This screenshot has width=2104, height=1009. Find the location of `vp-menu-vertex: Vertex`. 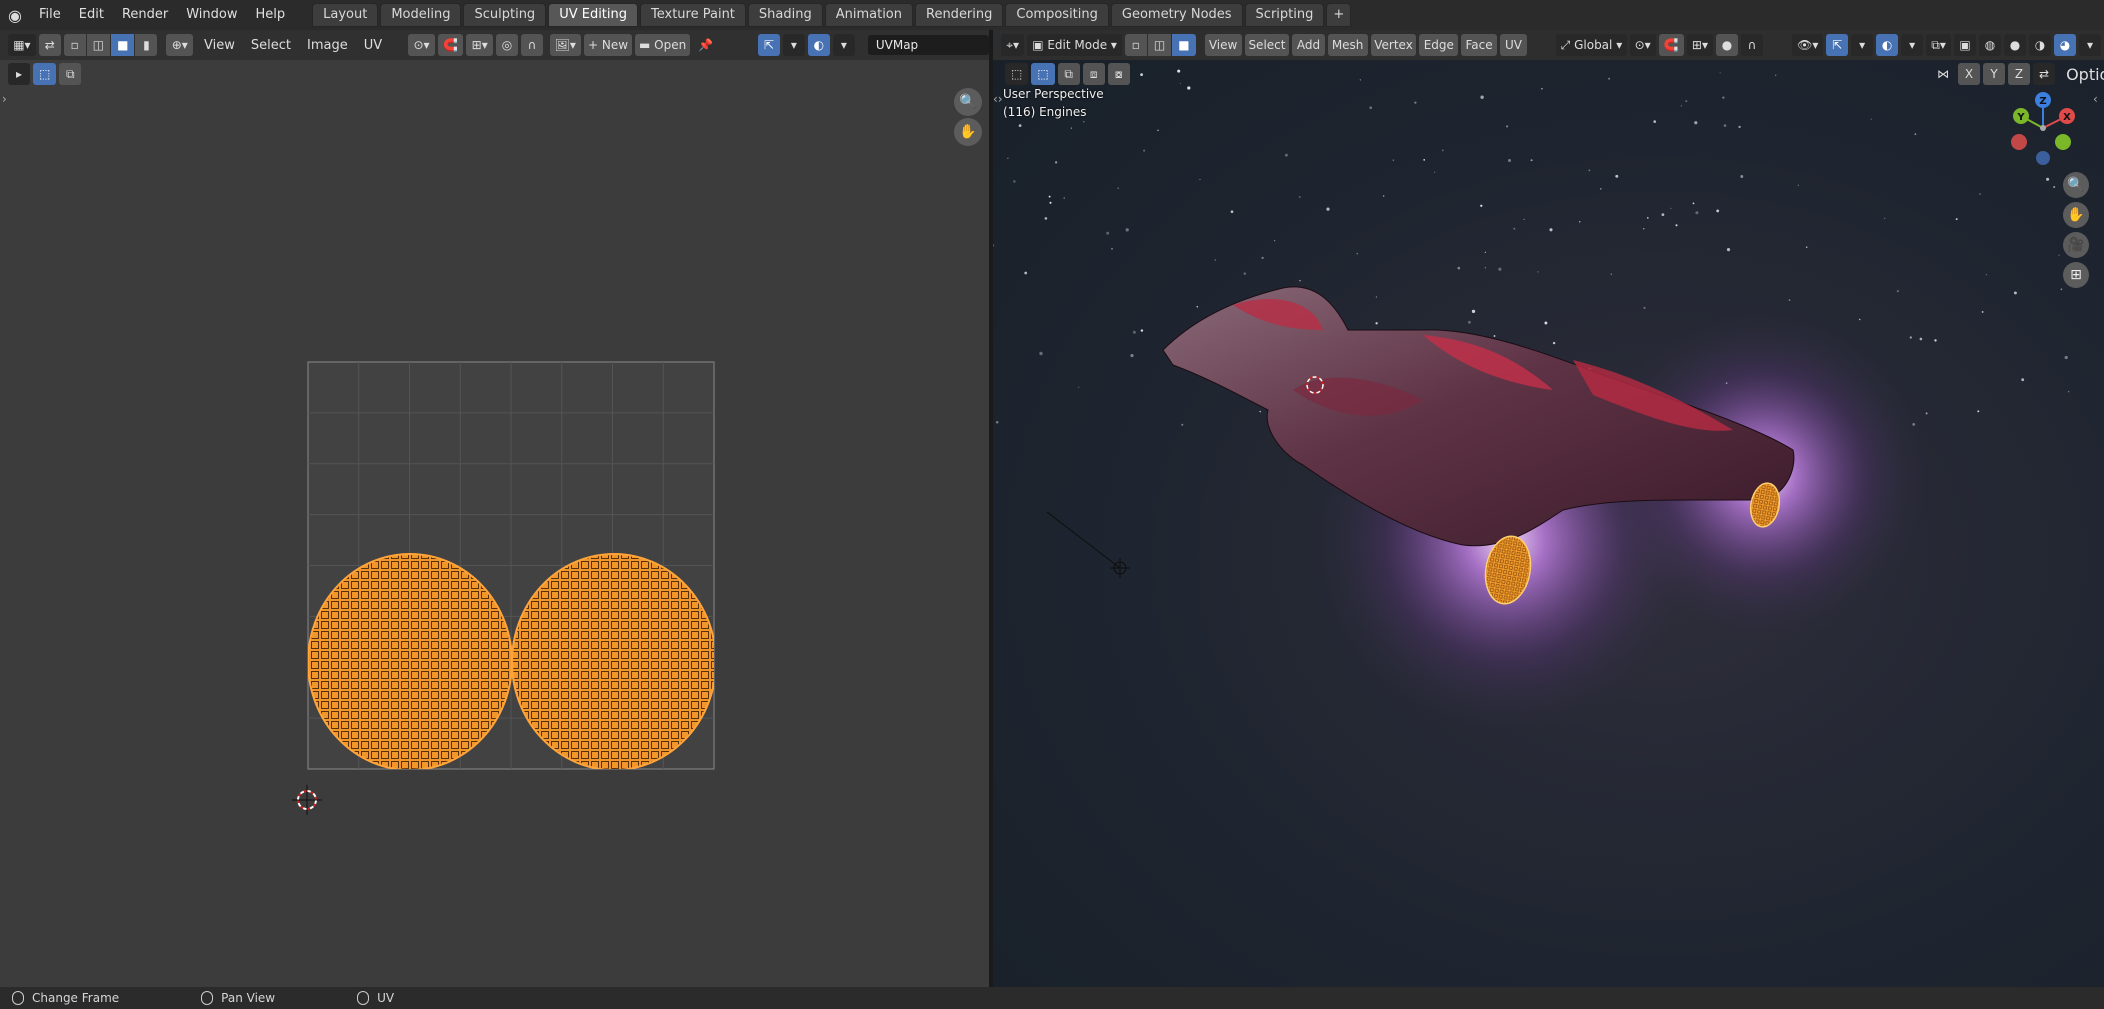

vp-menu-vertex: Vertex is located at coordinates (1393, 45).